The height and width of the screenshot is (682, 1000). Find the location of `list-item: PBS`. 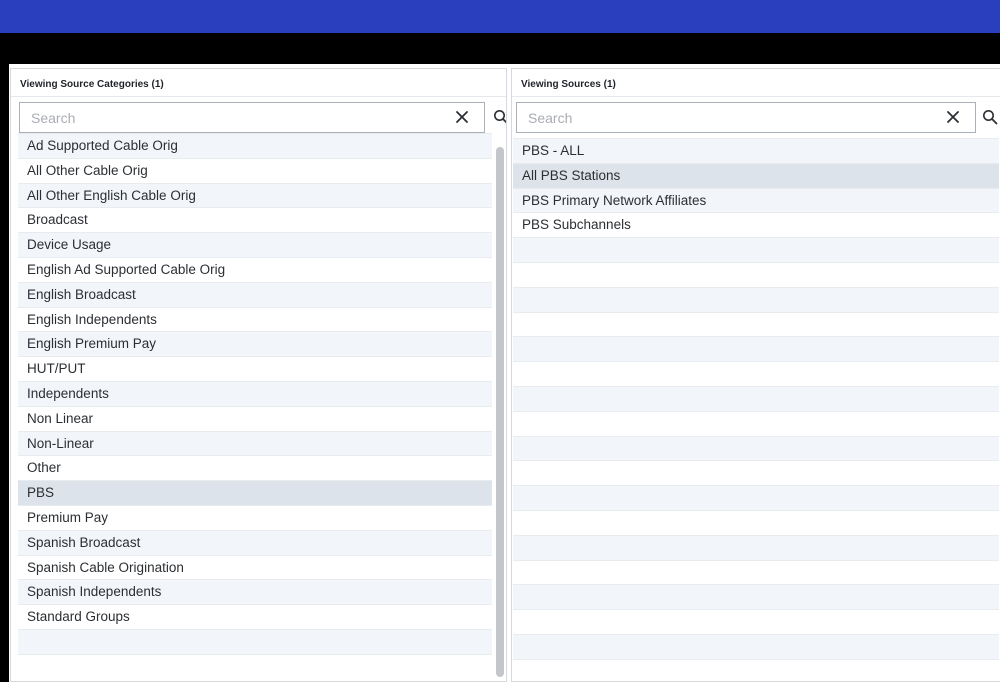

list-item: PBS is located at coordinates (255, 492).